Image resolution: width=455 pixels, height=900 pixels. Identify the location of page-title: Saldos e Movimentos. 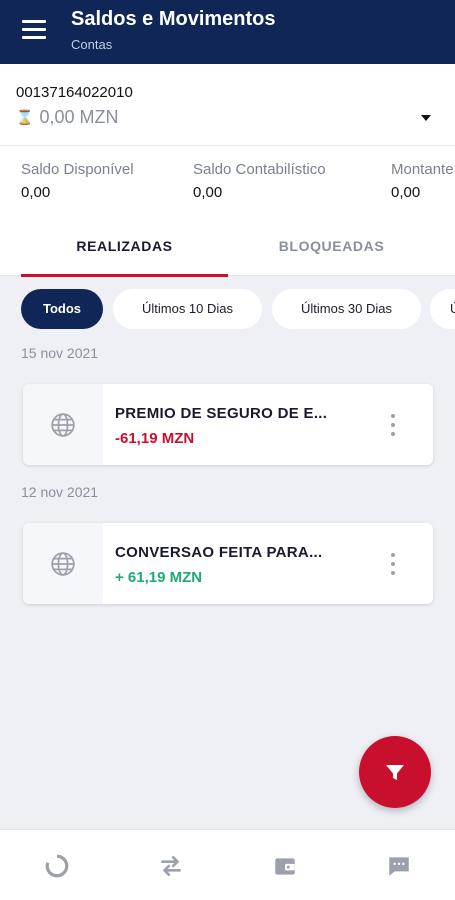
(173, 19).